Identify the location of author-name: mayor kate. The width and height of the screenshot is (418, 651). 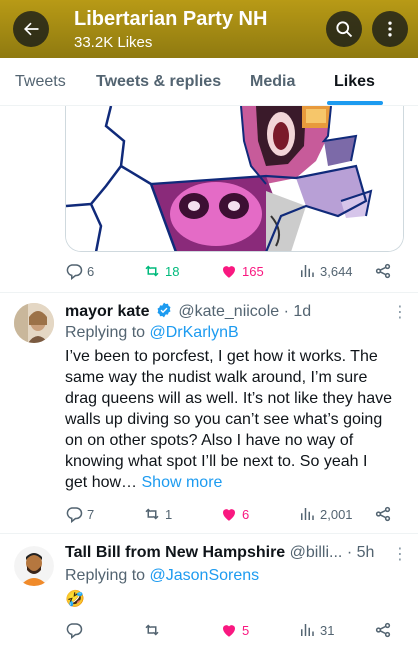
(107, 311).